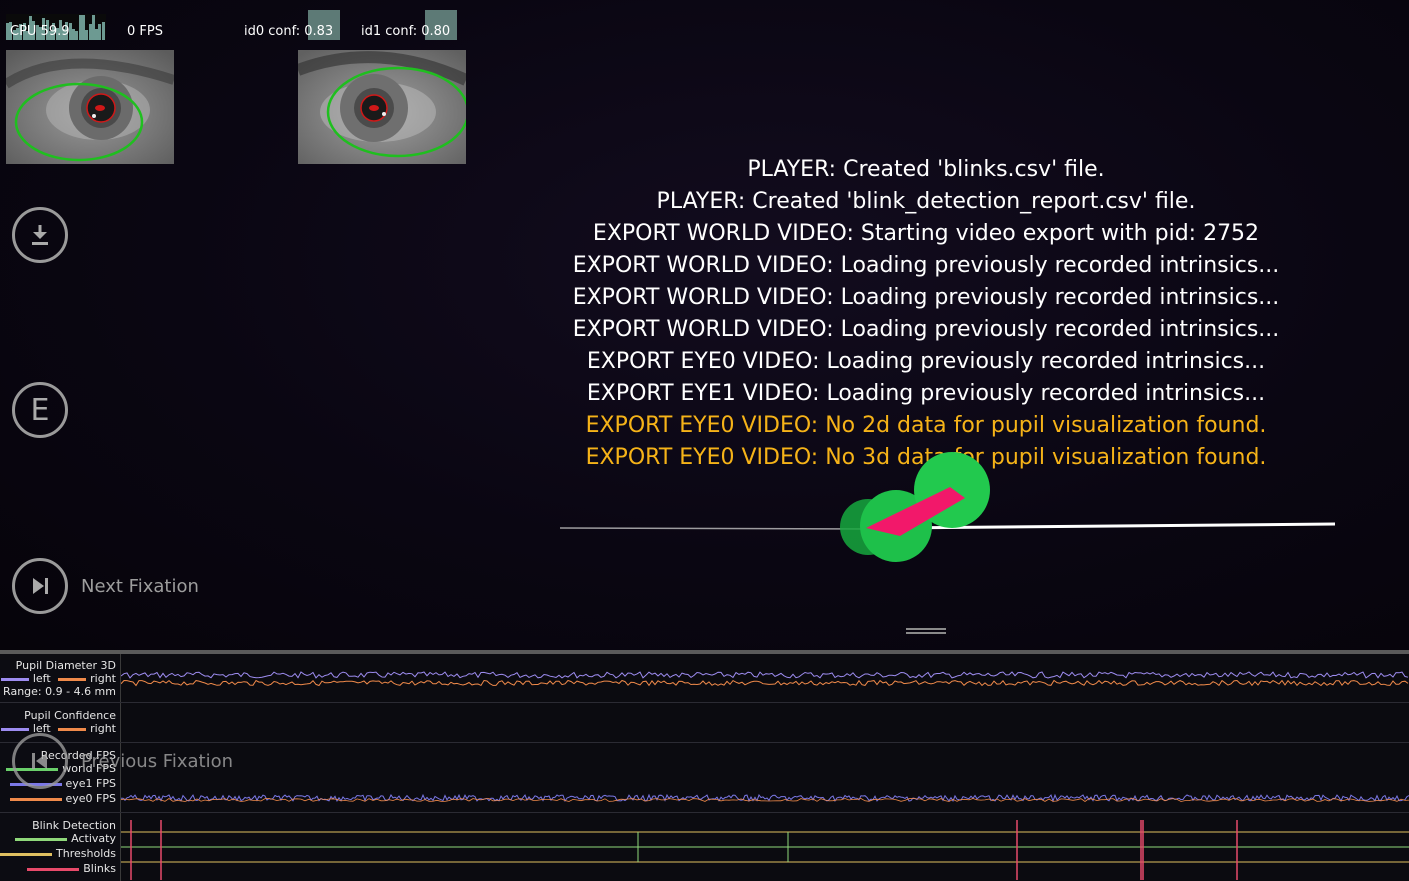 The image size is (1409, 881). Describe the element at coordinates (765, 798) in the screenshot. I see `eye1-fps-series` at that location.